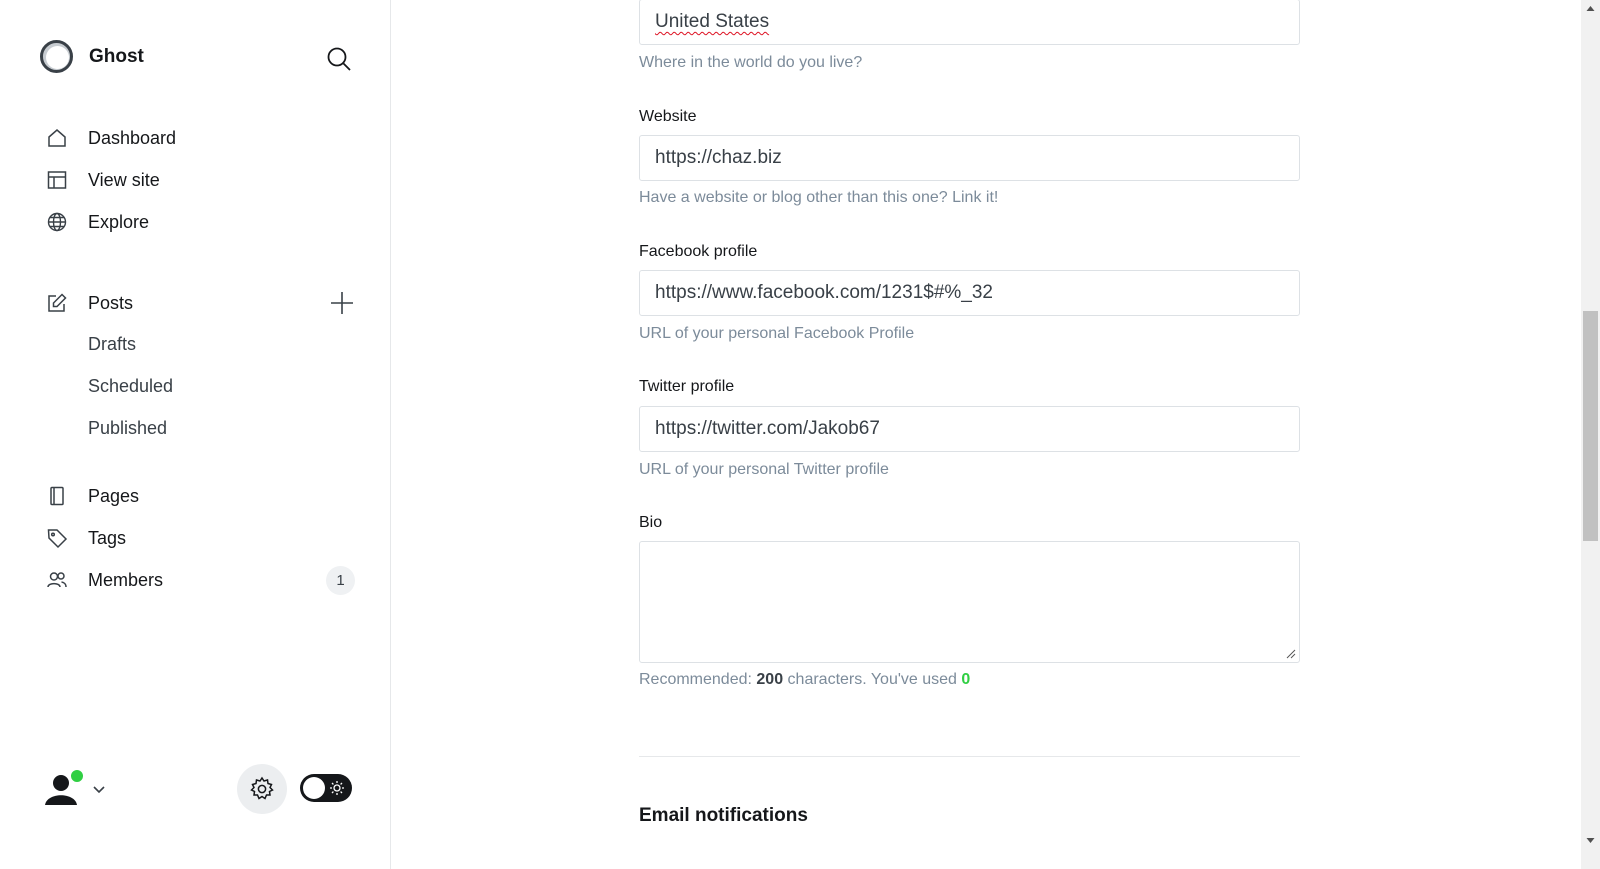 Image resolution: width=1600 pixels, height=869 pixels. What do you see at coordinates (1291, 654) in the screenshot?
I see `resize-handle-icon` at bounding box center [1291, 654].